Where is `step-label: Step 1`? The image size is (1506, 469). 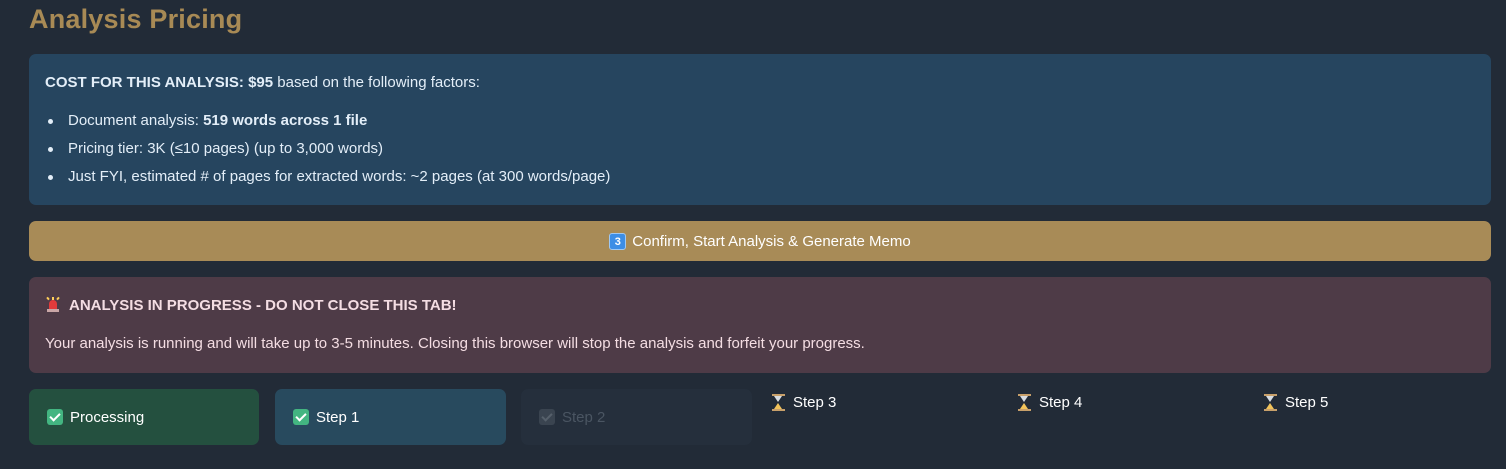
step-label: Step 1 is located at coordinates (338, 417).